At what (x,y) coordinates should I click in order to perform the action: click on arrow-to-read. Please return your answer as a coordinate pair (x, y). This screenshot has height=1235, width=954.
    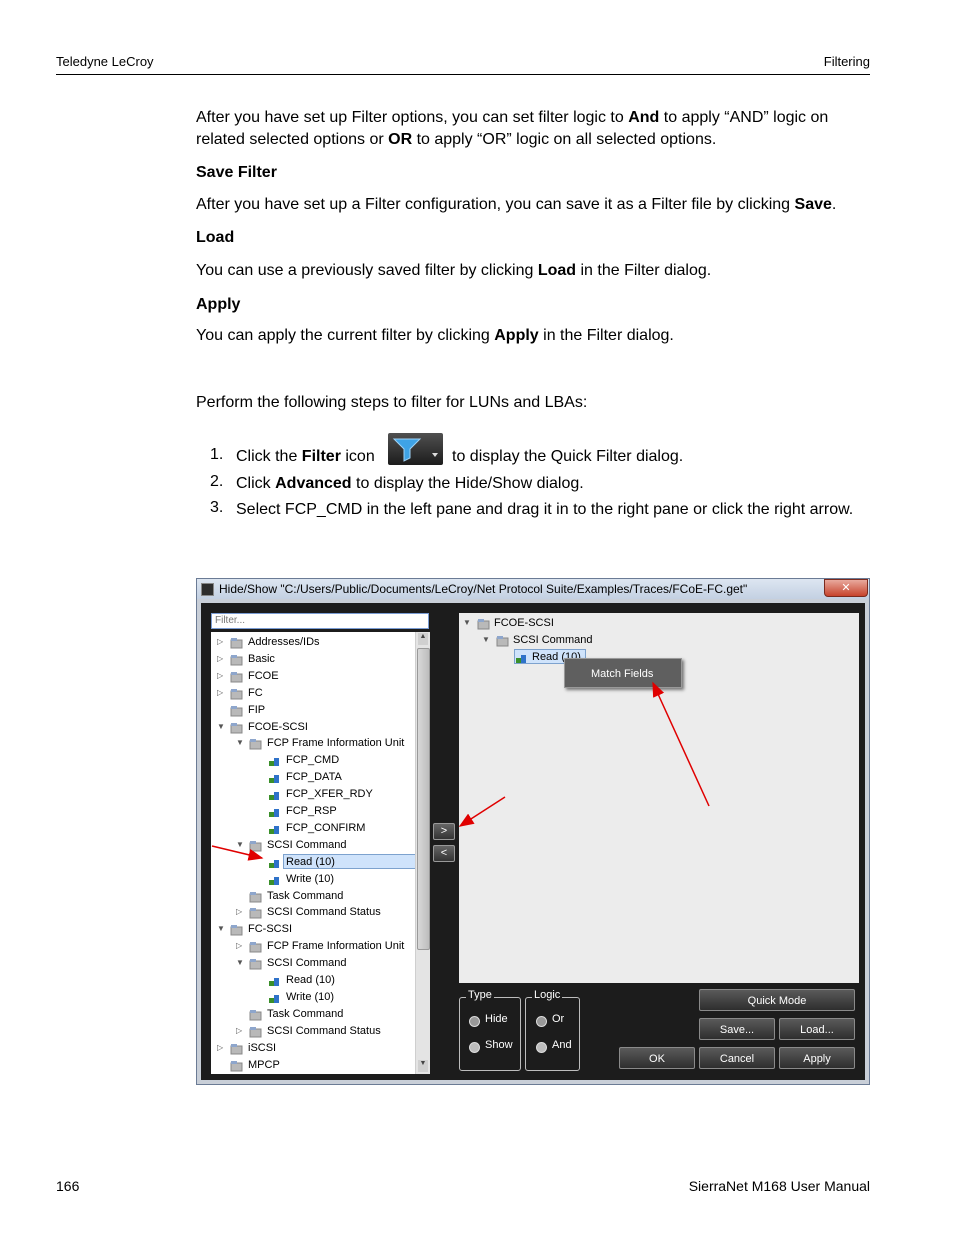
    Looking at the image, I should click on (237, 853).